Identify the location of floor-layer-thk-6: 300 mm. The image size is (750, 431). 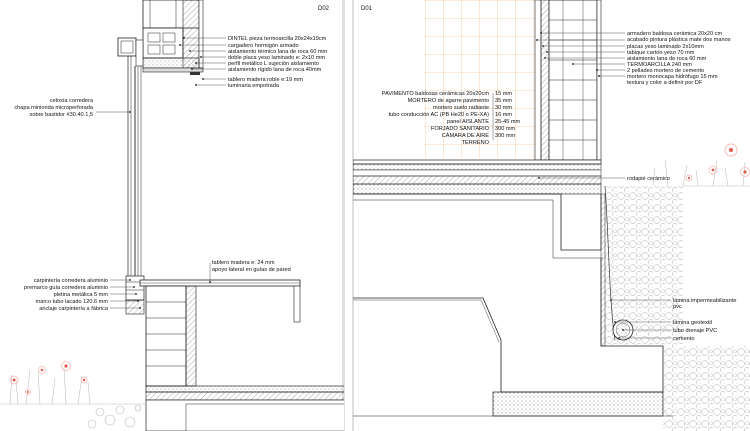
(505, 136).